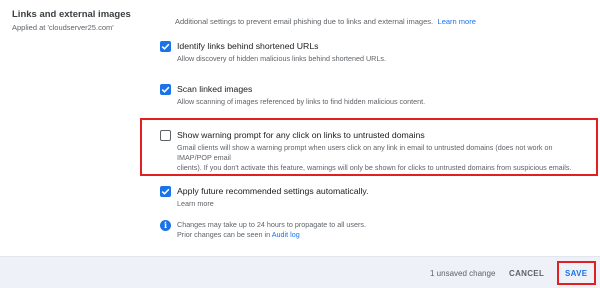 This screenshot has width=600, height=288. What do you see at coordinates (286, 234) in the screenshot?
I see `audit-log-link: Audit log` at bounding box center [286, 234].